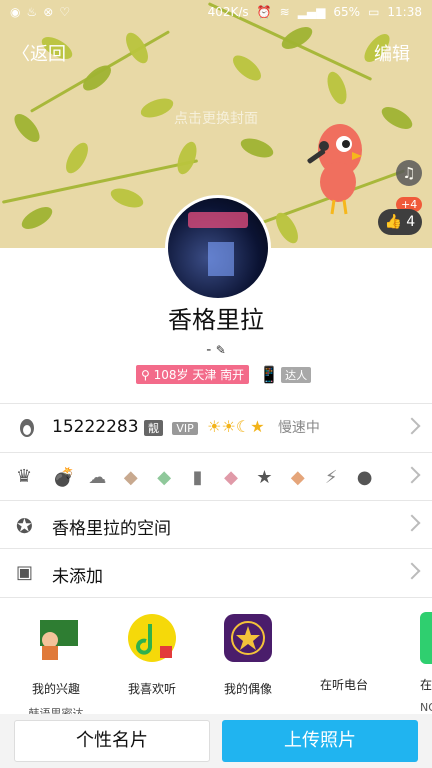 The width and height of the screenshot is (432, 768). I want to click on bomb-medal-icon: 💣, so click(64, 477).